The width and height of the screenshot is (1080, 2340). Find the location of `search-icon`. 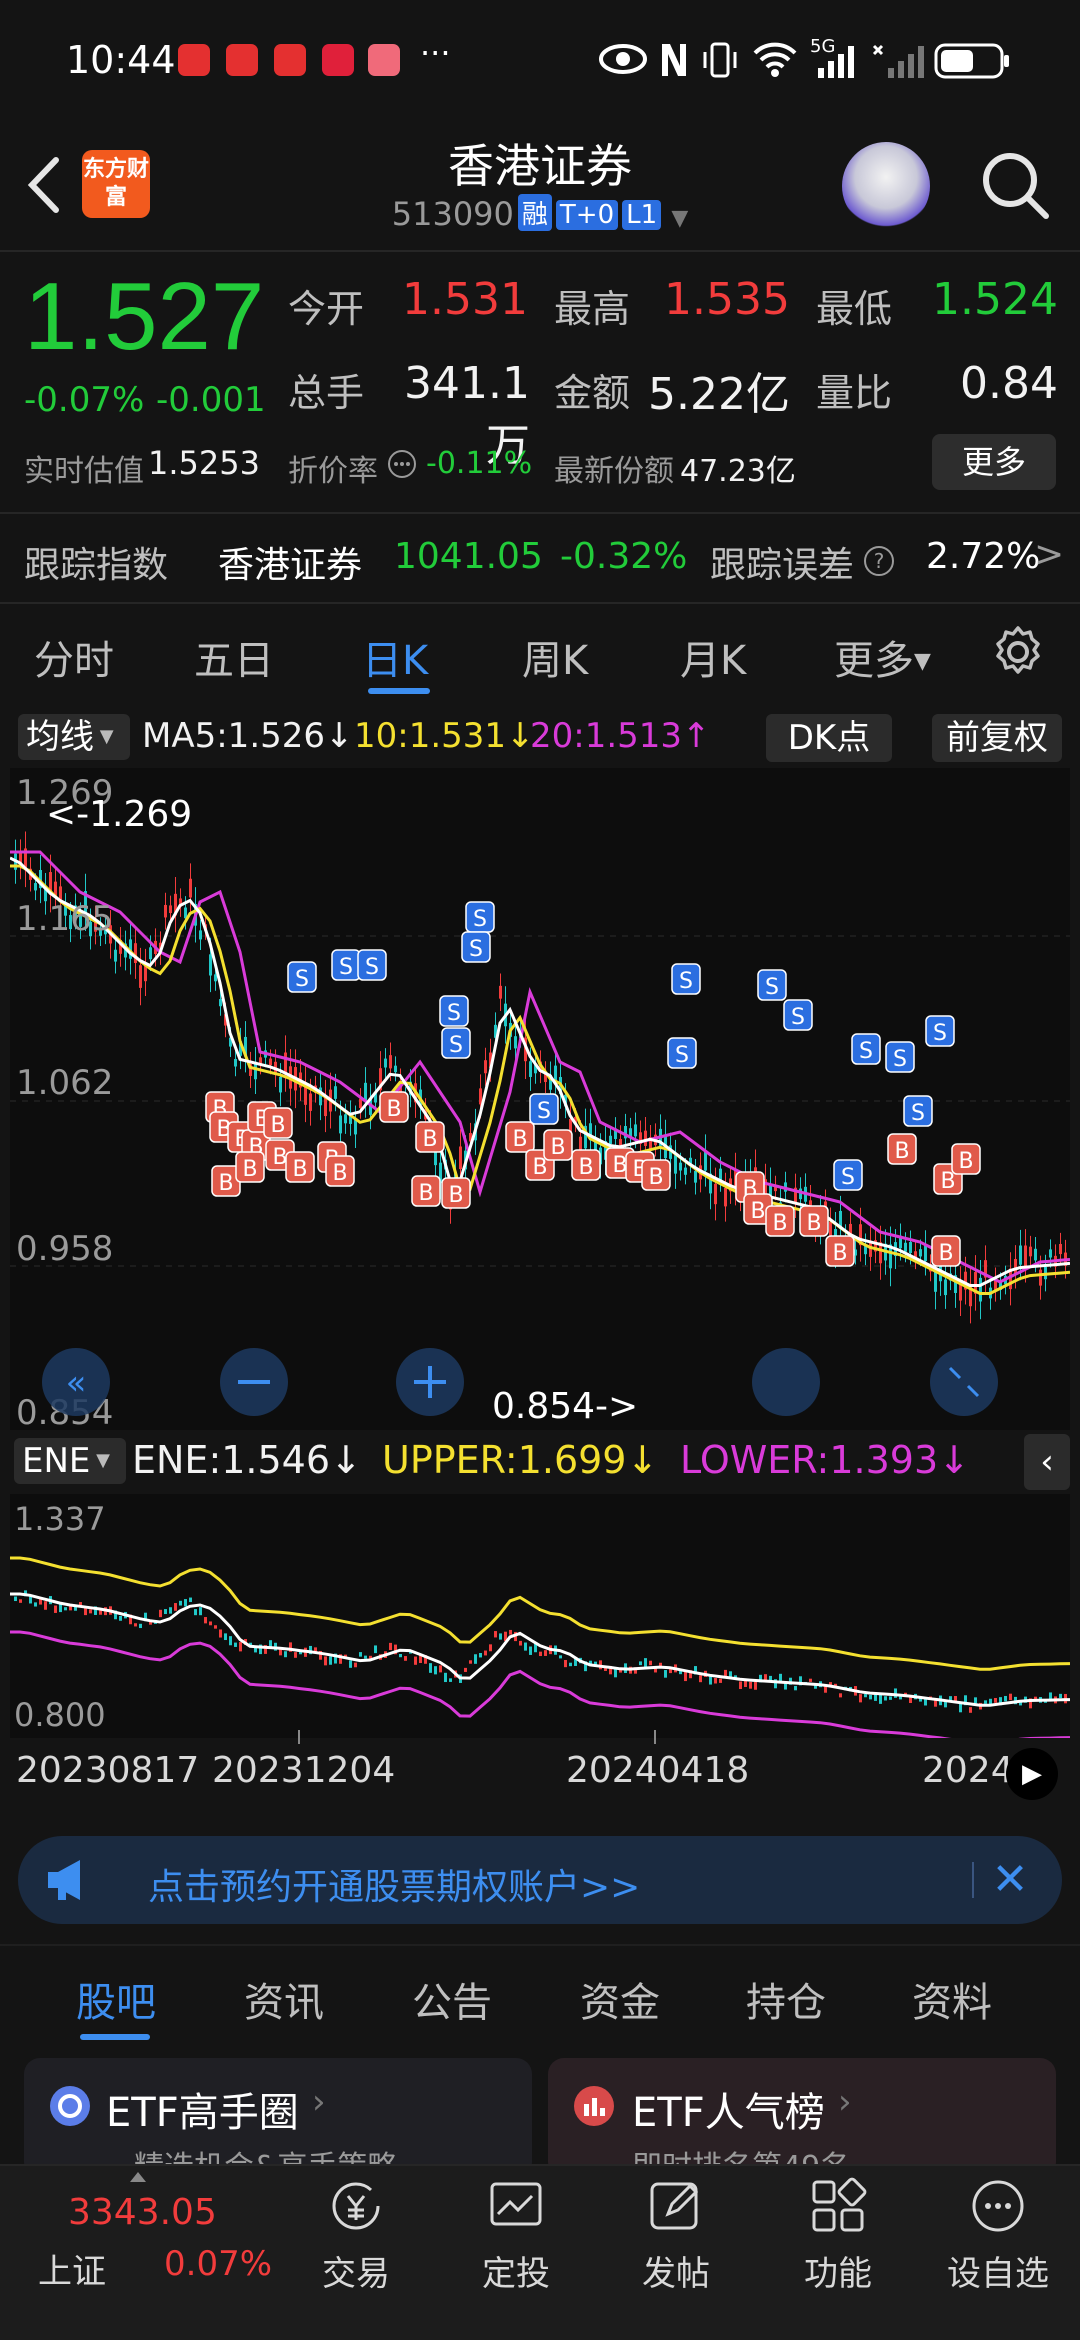

search-icon is located at coordinates (1016, 186).